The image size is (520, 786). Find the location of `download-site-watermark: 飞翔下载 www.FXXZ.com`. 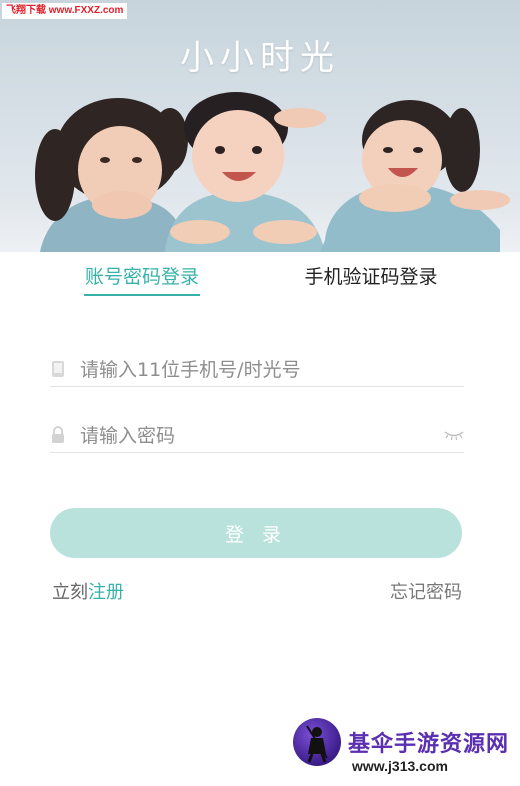

download-site-watermark: 飞翔下载 www.FXXZ.com is located at coordinates (65, 11).